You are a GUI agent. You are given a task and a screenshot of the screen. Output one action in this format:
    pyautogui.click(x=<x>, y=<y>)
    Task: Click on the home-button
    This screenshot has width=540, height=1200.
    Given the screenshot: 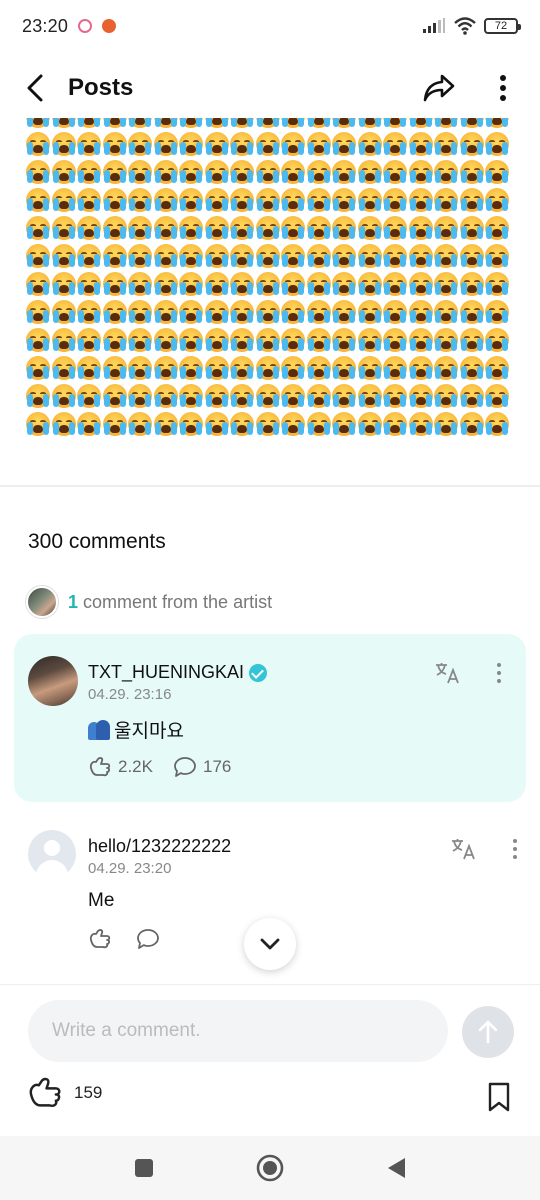 What is the action you would take?
    pyautogui.click(x=270, y=1168)
    